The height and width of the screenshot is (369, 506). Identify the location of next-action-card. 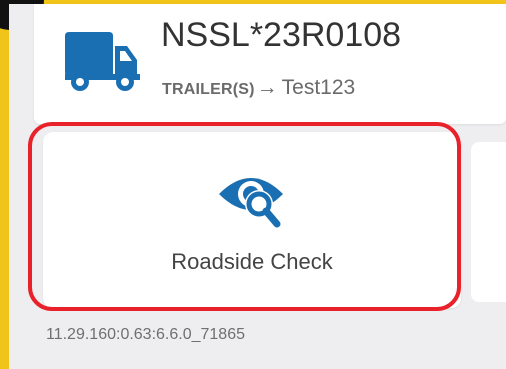
(488, 222).